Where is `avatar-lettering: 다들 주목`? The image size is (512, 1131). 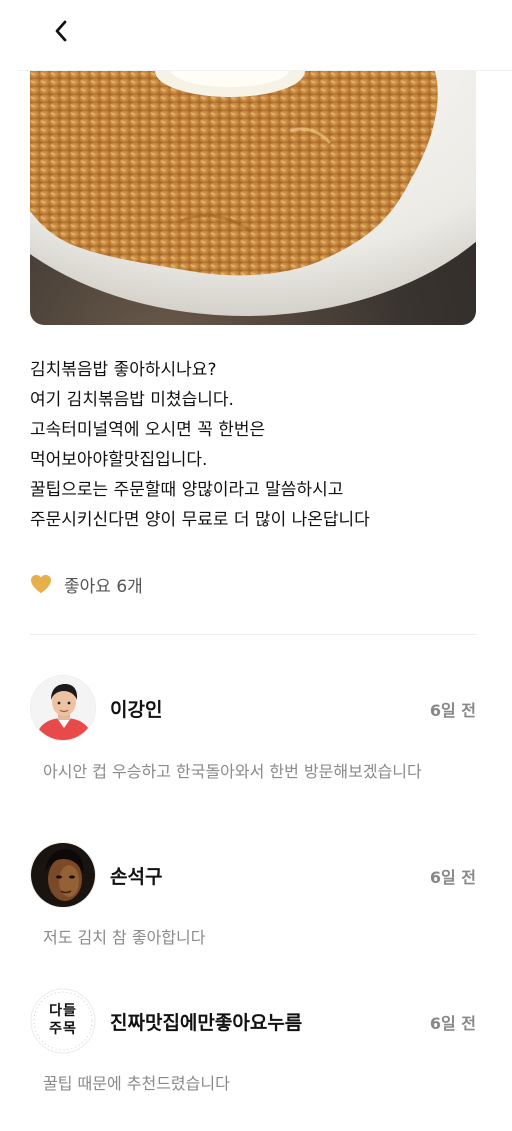 avatar-lettering: 다들 주목 is located at coordinates (63, 1020).